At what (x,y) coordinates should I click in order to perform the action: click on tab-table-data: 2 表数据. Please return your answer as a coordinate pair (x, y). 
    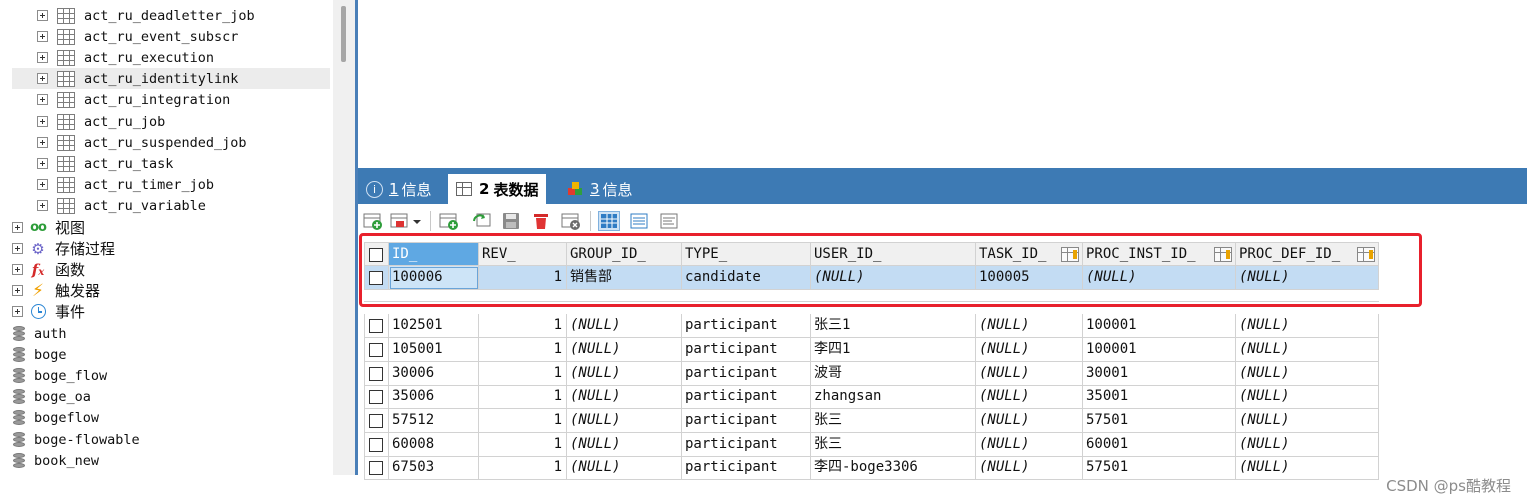
    Looking at the image, I should click on (497, 189).